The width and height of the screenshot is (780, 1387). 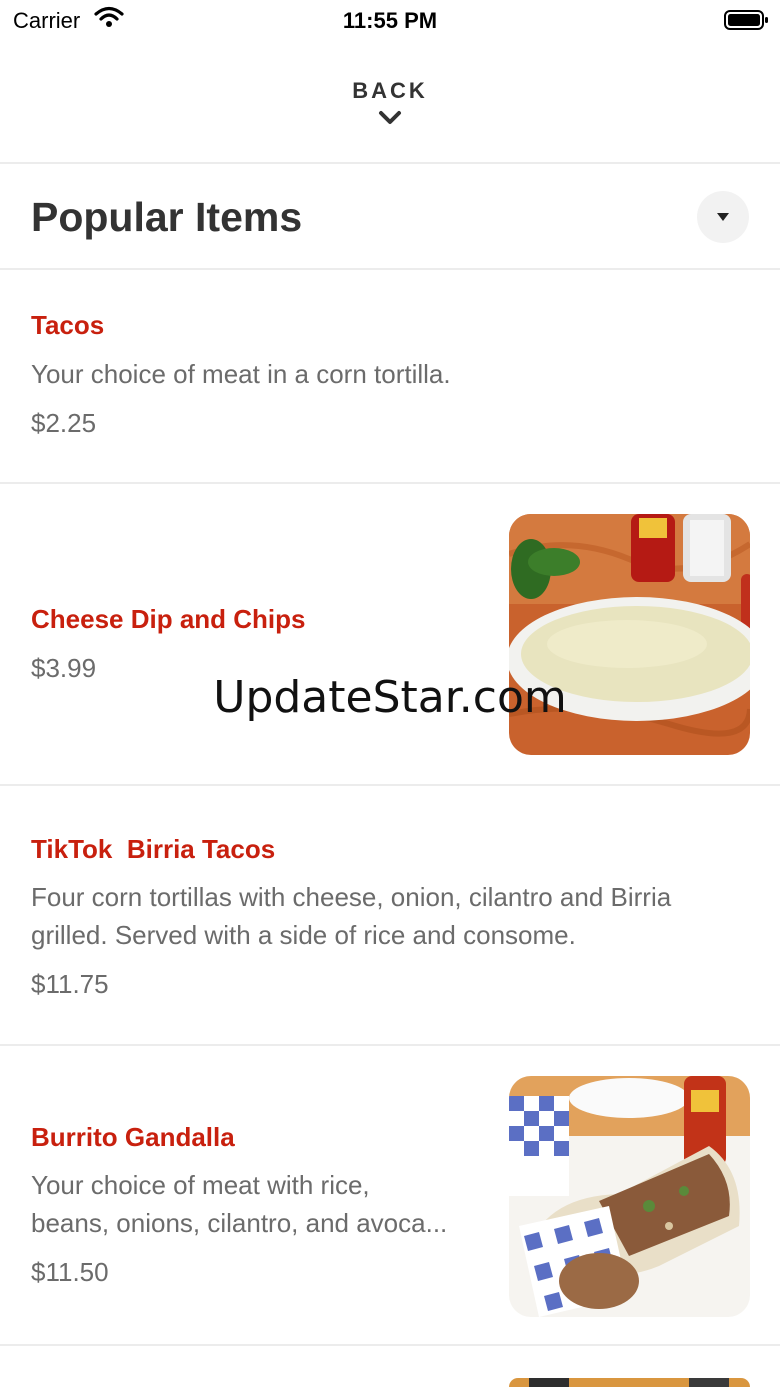 I want to click on item-price: $2.25, so click(x=64, y=423).